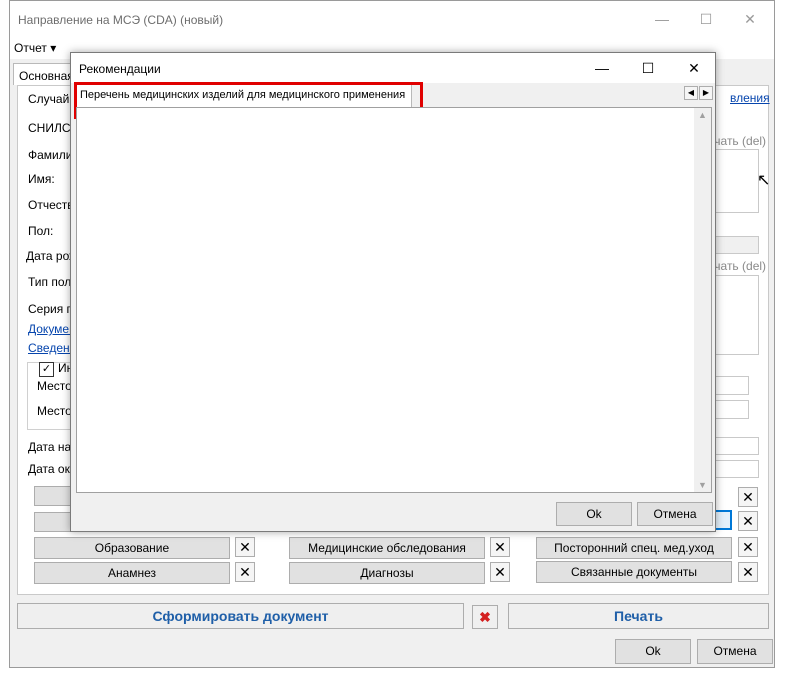 This screenshot has width=787, height=678. Describe the element at coordinates (500, 547) in the screenshot. I see `med-exams-remove-button: ✕` at that location.